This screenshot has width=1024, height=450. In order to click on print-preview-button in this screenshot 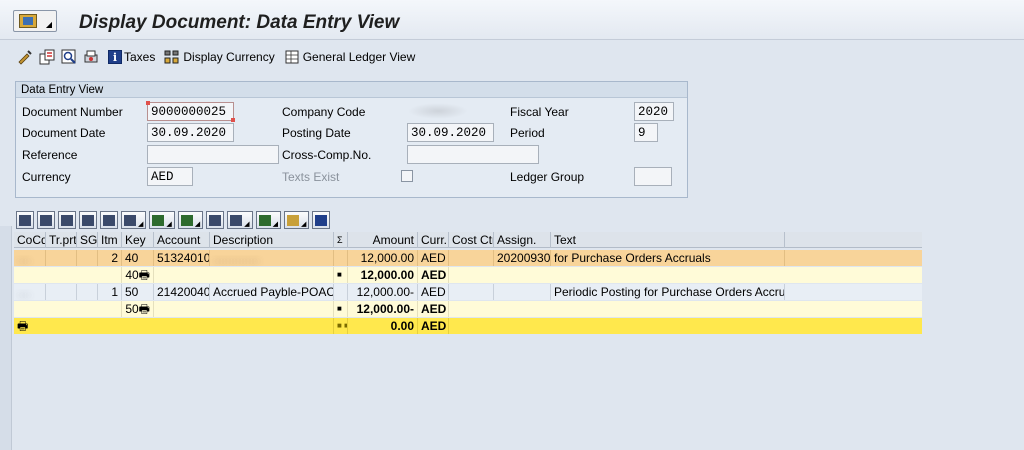, I will do `click(215, 220)`.